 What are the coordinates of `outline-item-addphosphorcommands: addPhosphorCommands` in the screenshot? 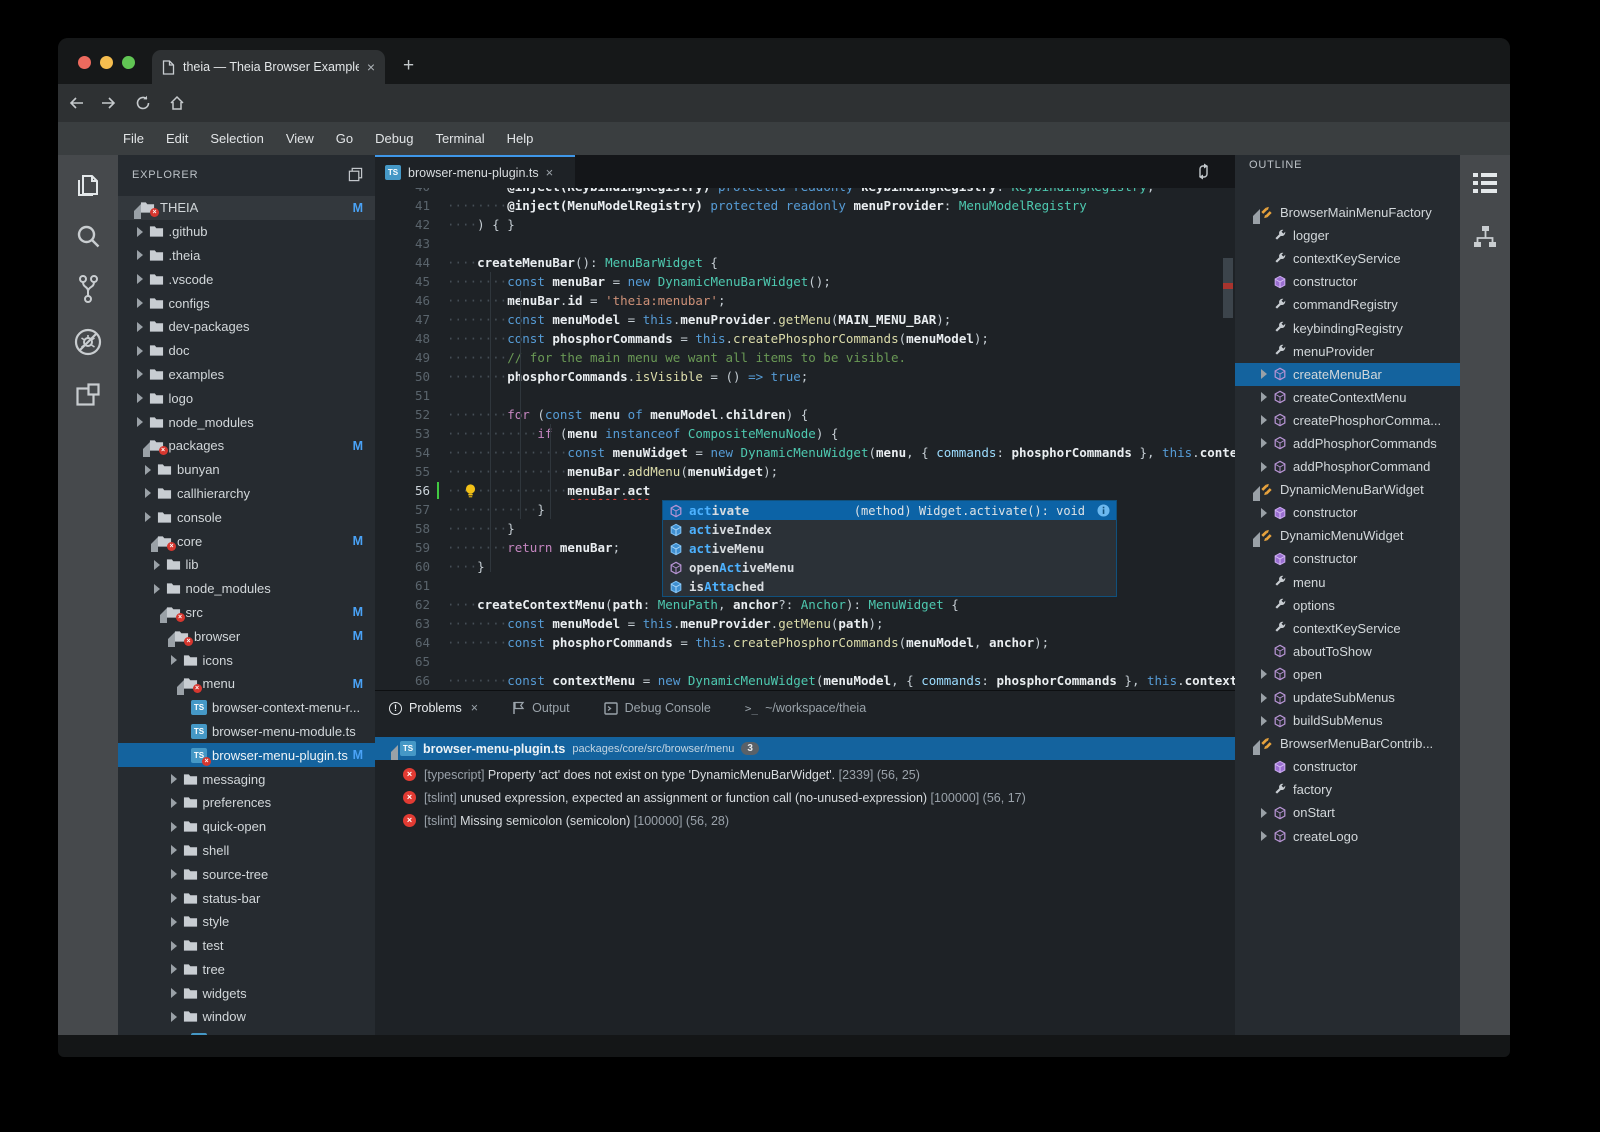 It's located at (1347, 443).